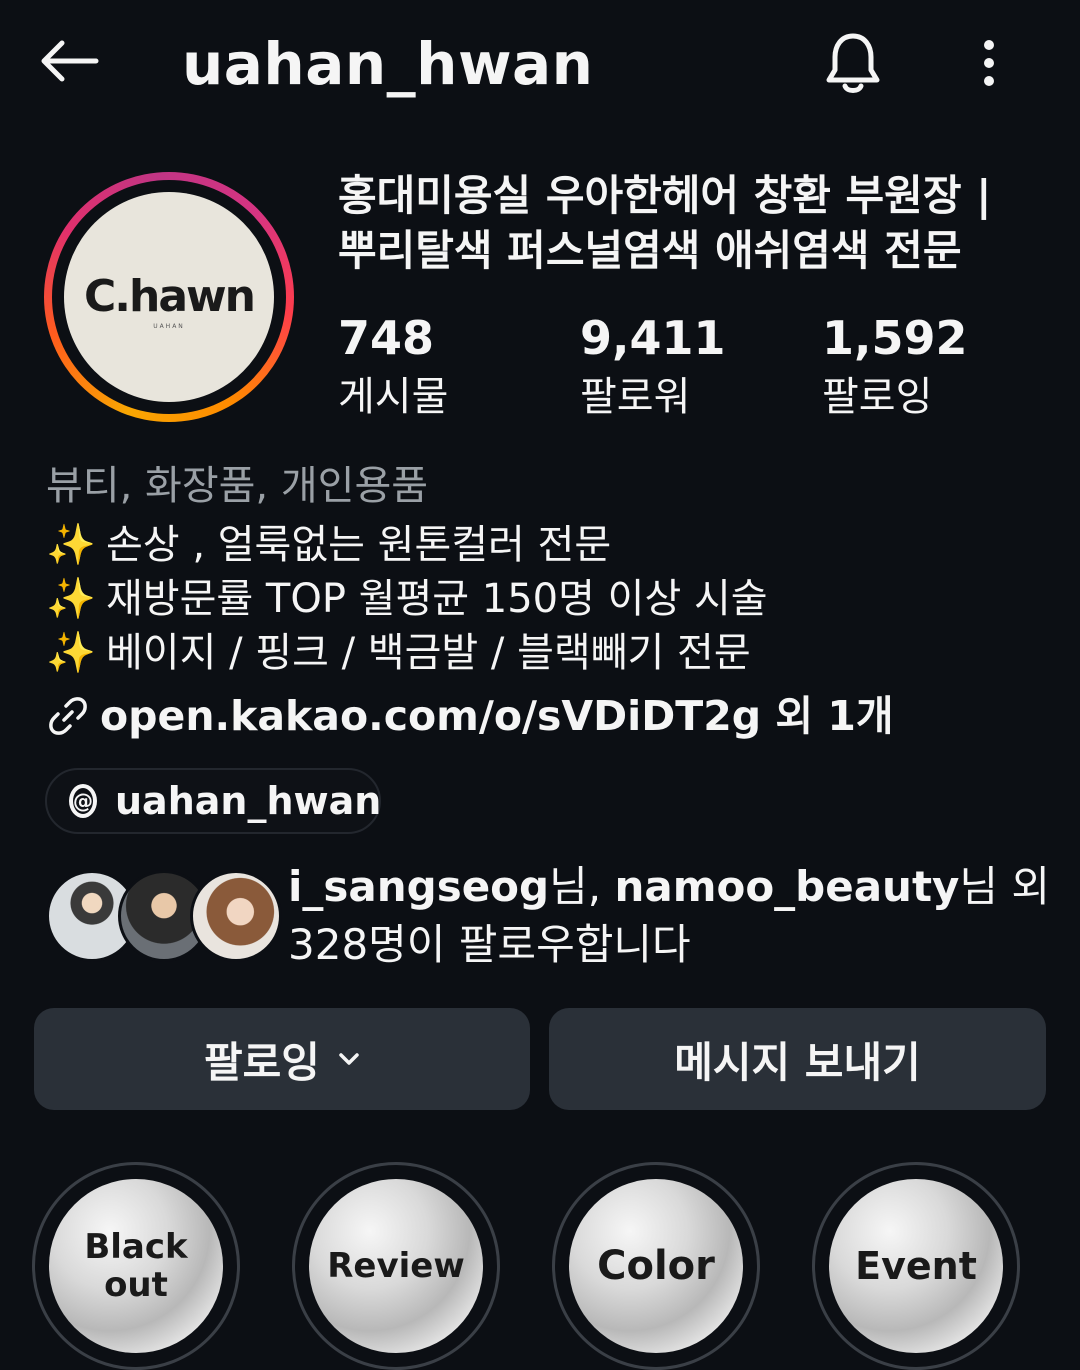 The height and width of the screenshot is (1370, 1080). I want to click on bio-text: 베이지 / 핑크 / 백금발 / 블랙빼기 전문, so click(428, 653).